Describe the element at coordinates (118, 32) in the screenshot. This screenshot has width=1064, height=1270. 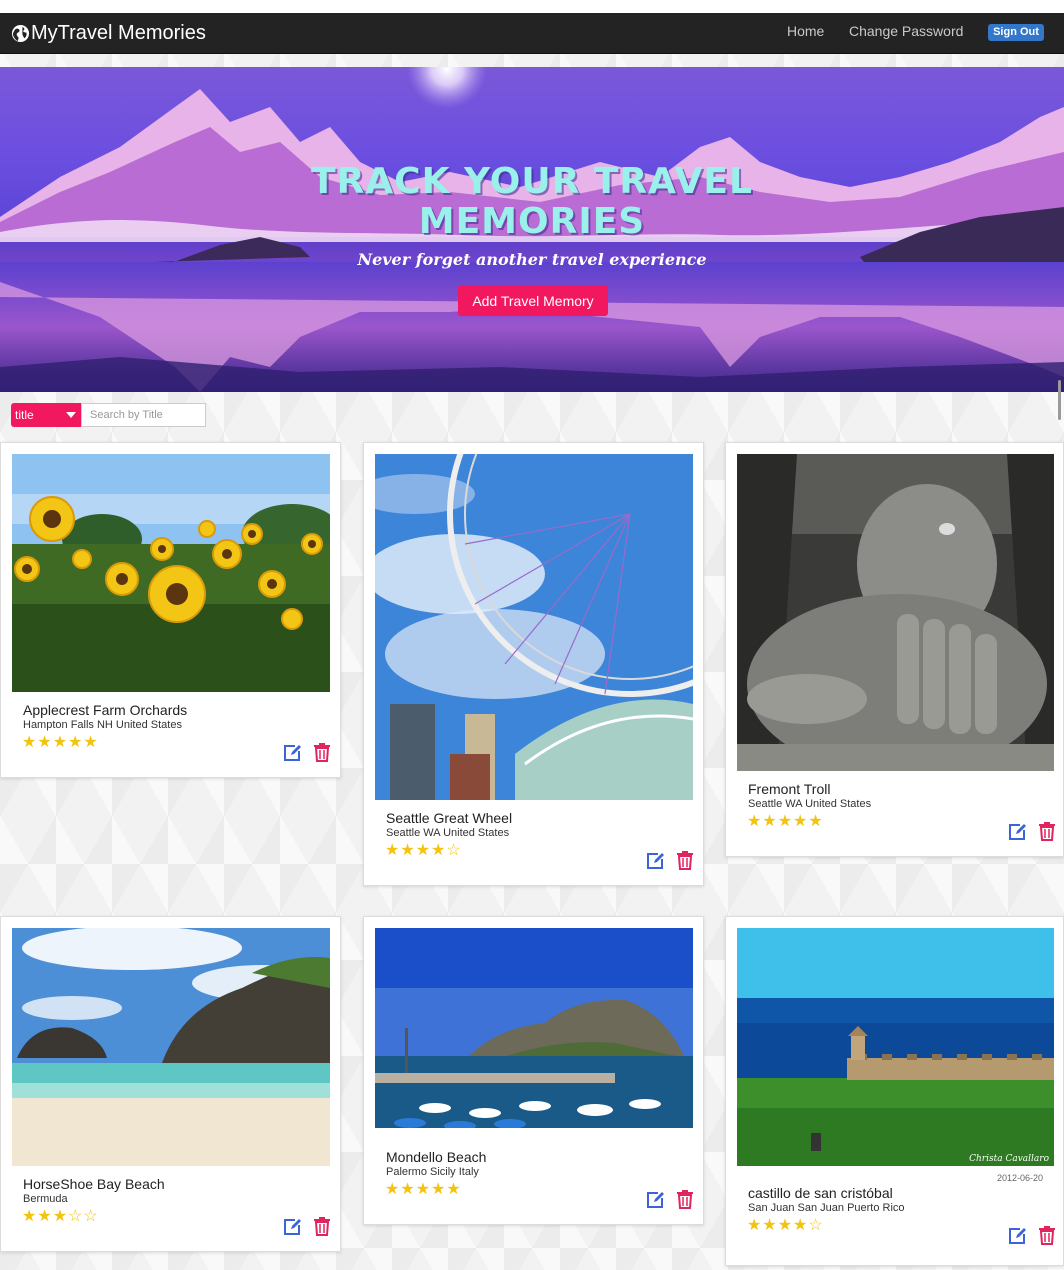
I see `brand-text: MyTravel Memories` at that location.